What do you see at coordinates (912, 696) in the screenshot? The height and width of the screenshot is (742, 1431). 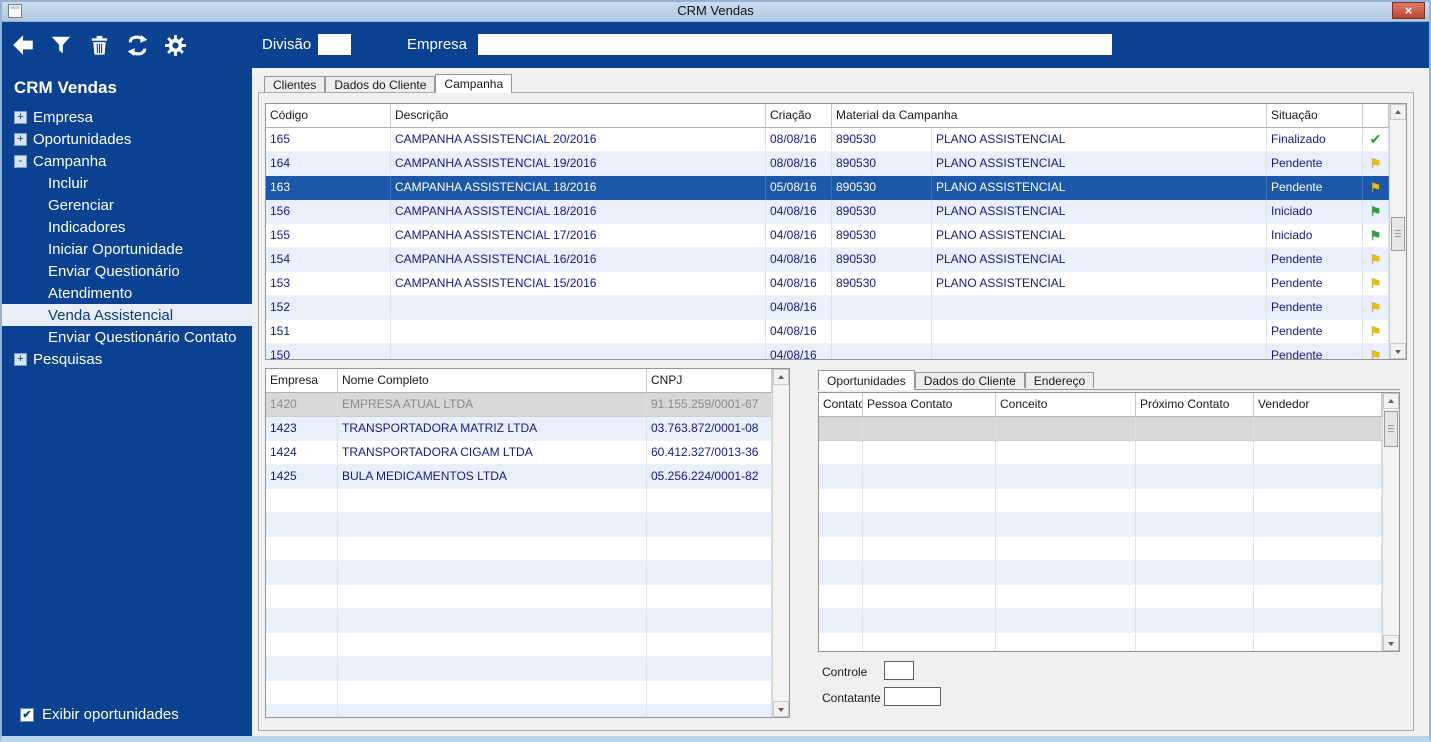 I see `contatante-input` at bounding box center [912, 696].